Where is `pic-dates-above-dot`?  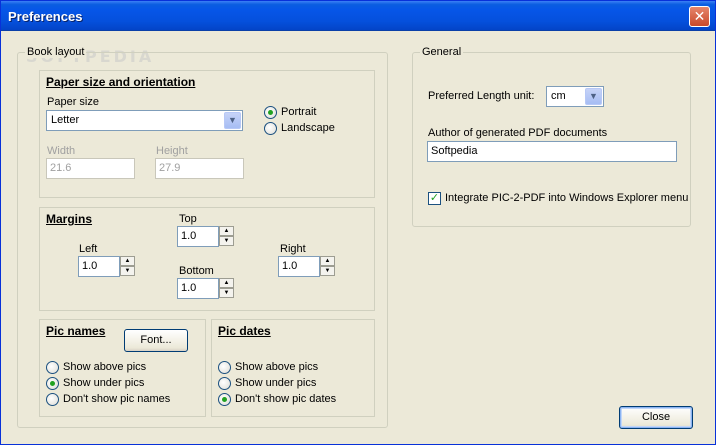
pic-dates-above-dot is located at coordinates (224, 367).